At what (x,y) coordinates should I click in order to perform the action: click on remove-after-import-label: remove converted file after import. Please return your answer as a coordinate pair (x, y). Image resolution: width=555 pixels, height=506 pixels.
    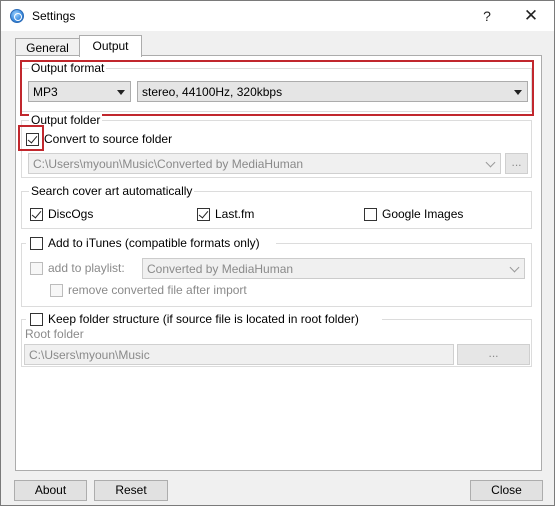
    Looking at the image, I should click on (157, 290).